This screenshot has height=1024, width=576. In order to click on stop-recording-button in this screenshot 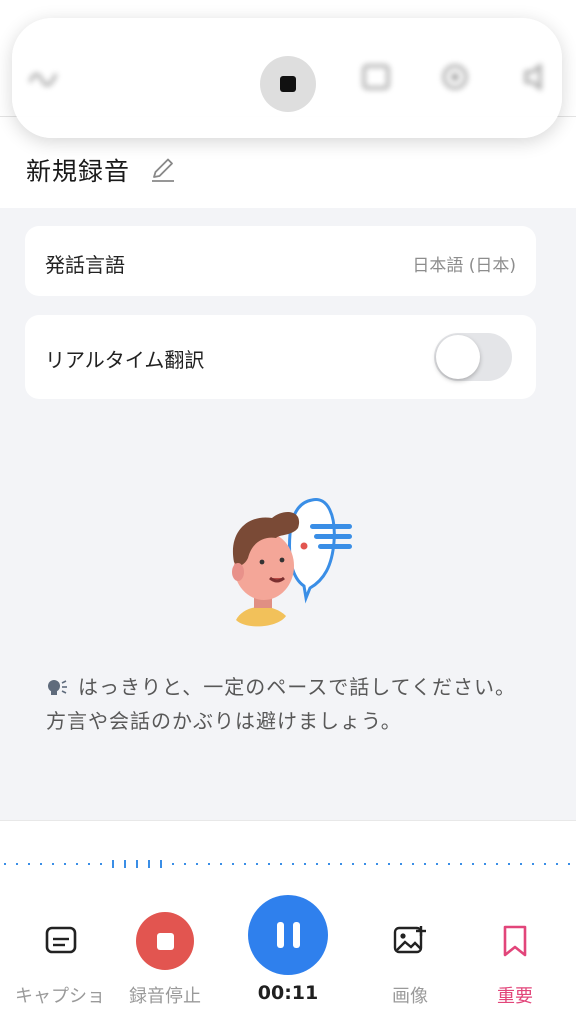, I will do `click(165, 941)`.